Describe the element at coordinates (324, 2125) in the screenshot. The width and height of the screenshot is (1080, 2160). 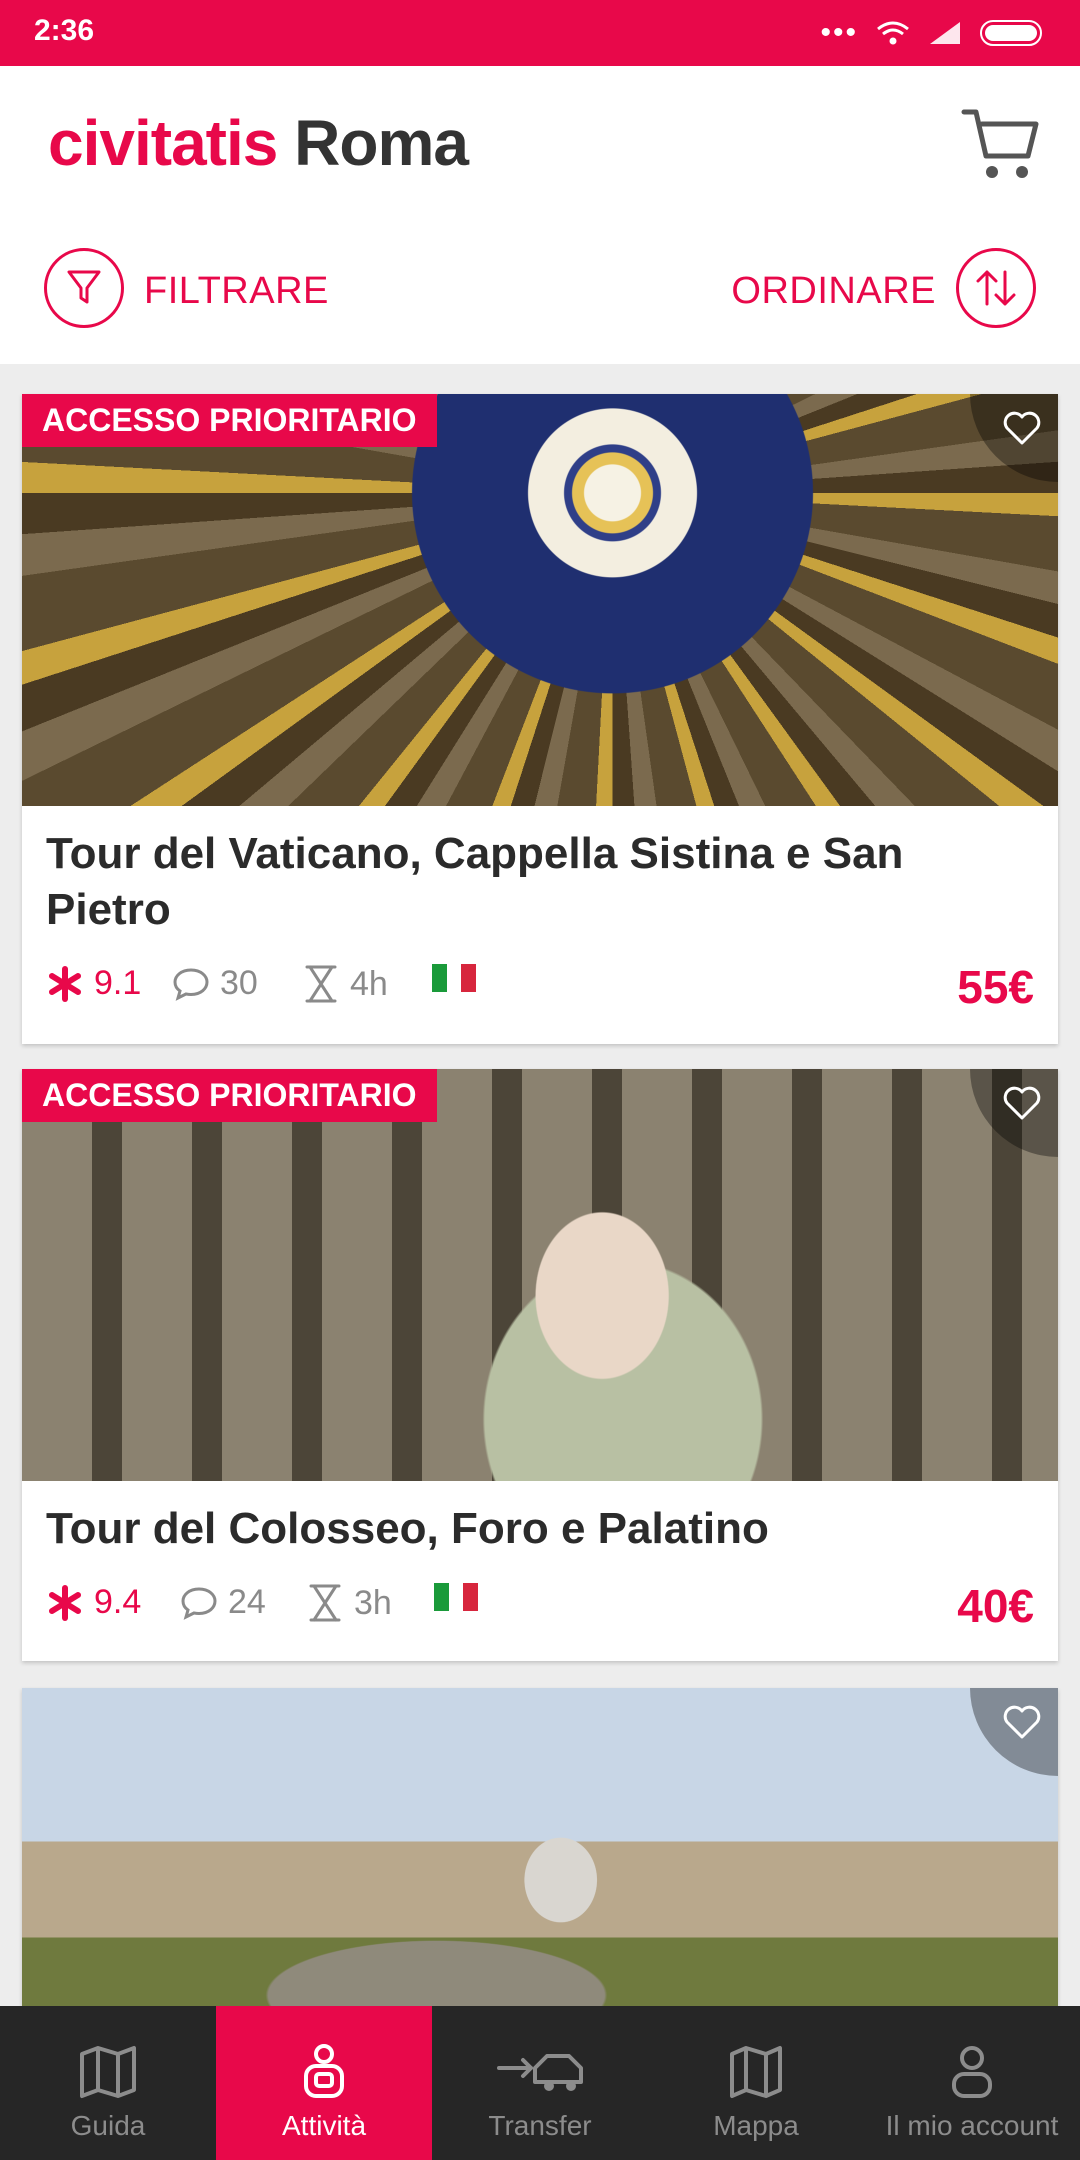
I see `nav-label: Attività` at that location.